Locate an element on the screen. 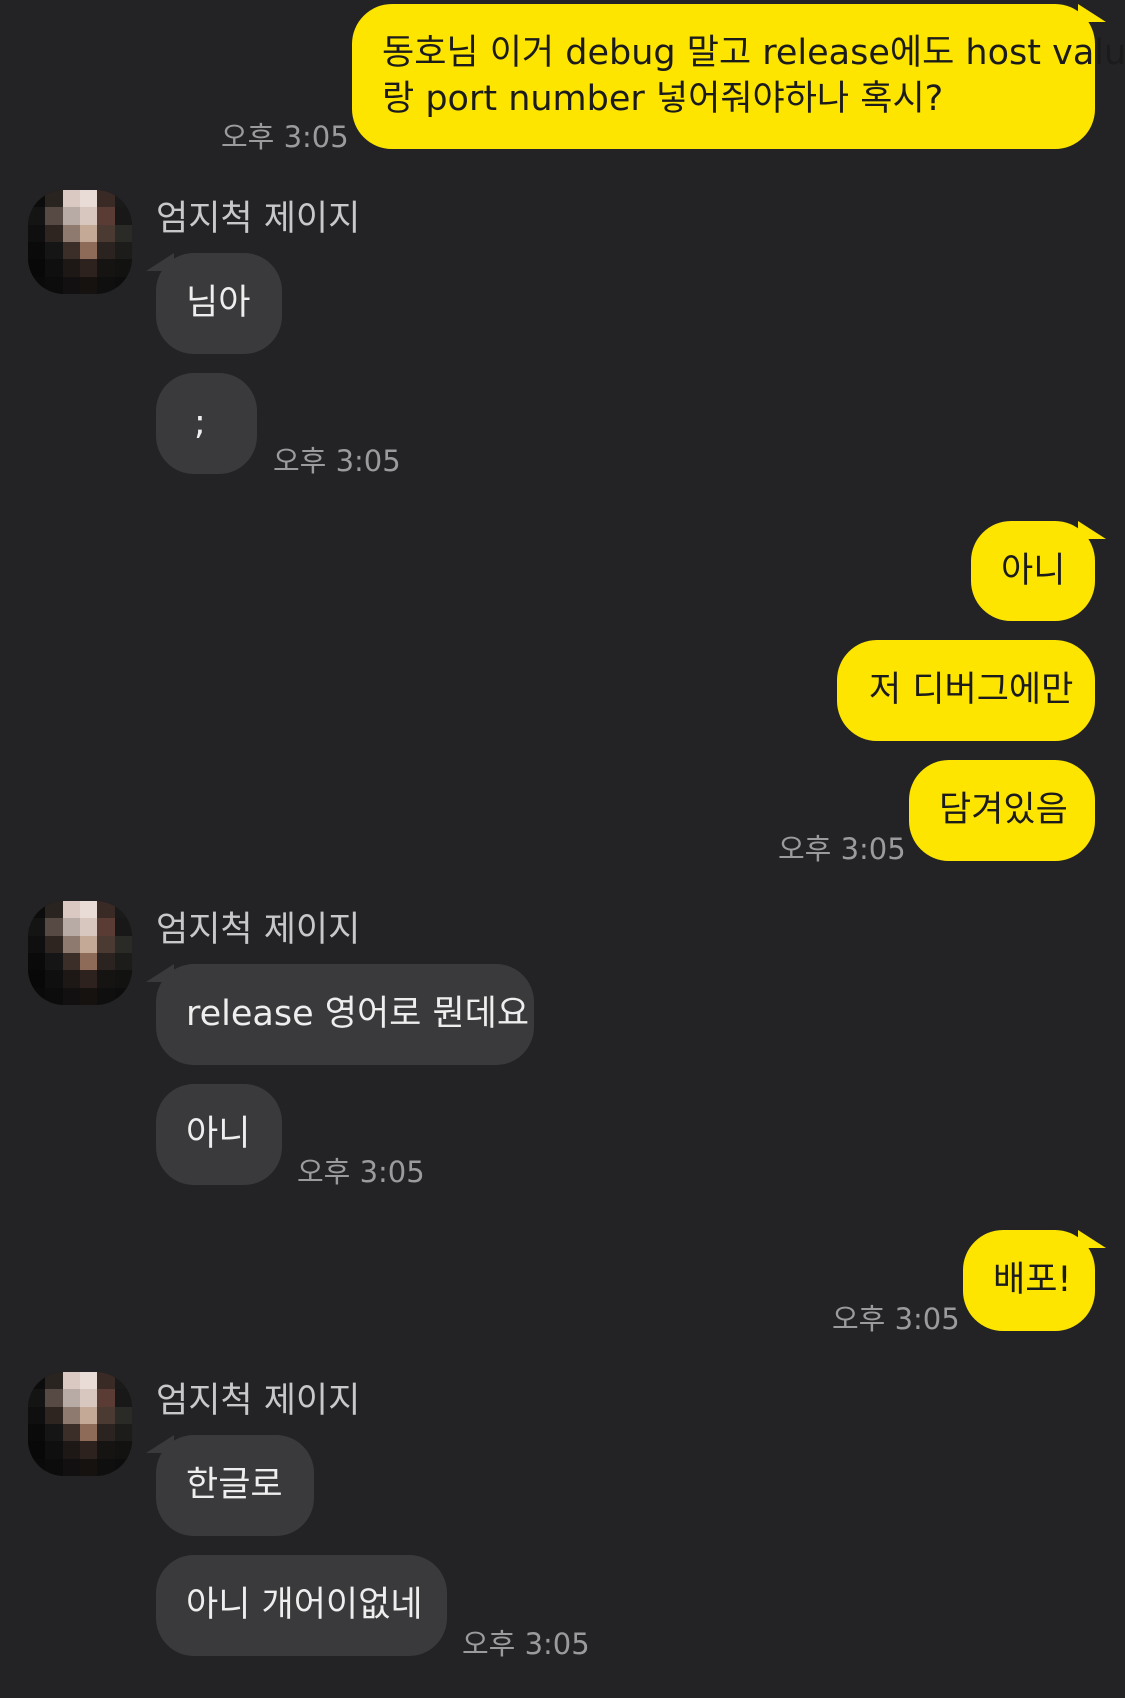  their-message-bubble: 님아 is located at coordinates (219, 303).